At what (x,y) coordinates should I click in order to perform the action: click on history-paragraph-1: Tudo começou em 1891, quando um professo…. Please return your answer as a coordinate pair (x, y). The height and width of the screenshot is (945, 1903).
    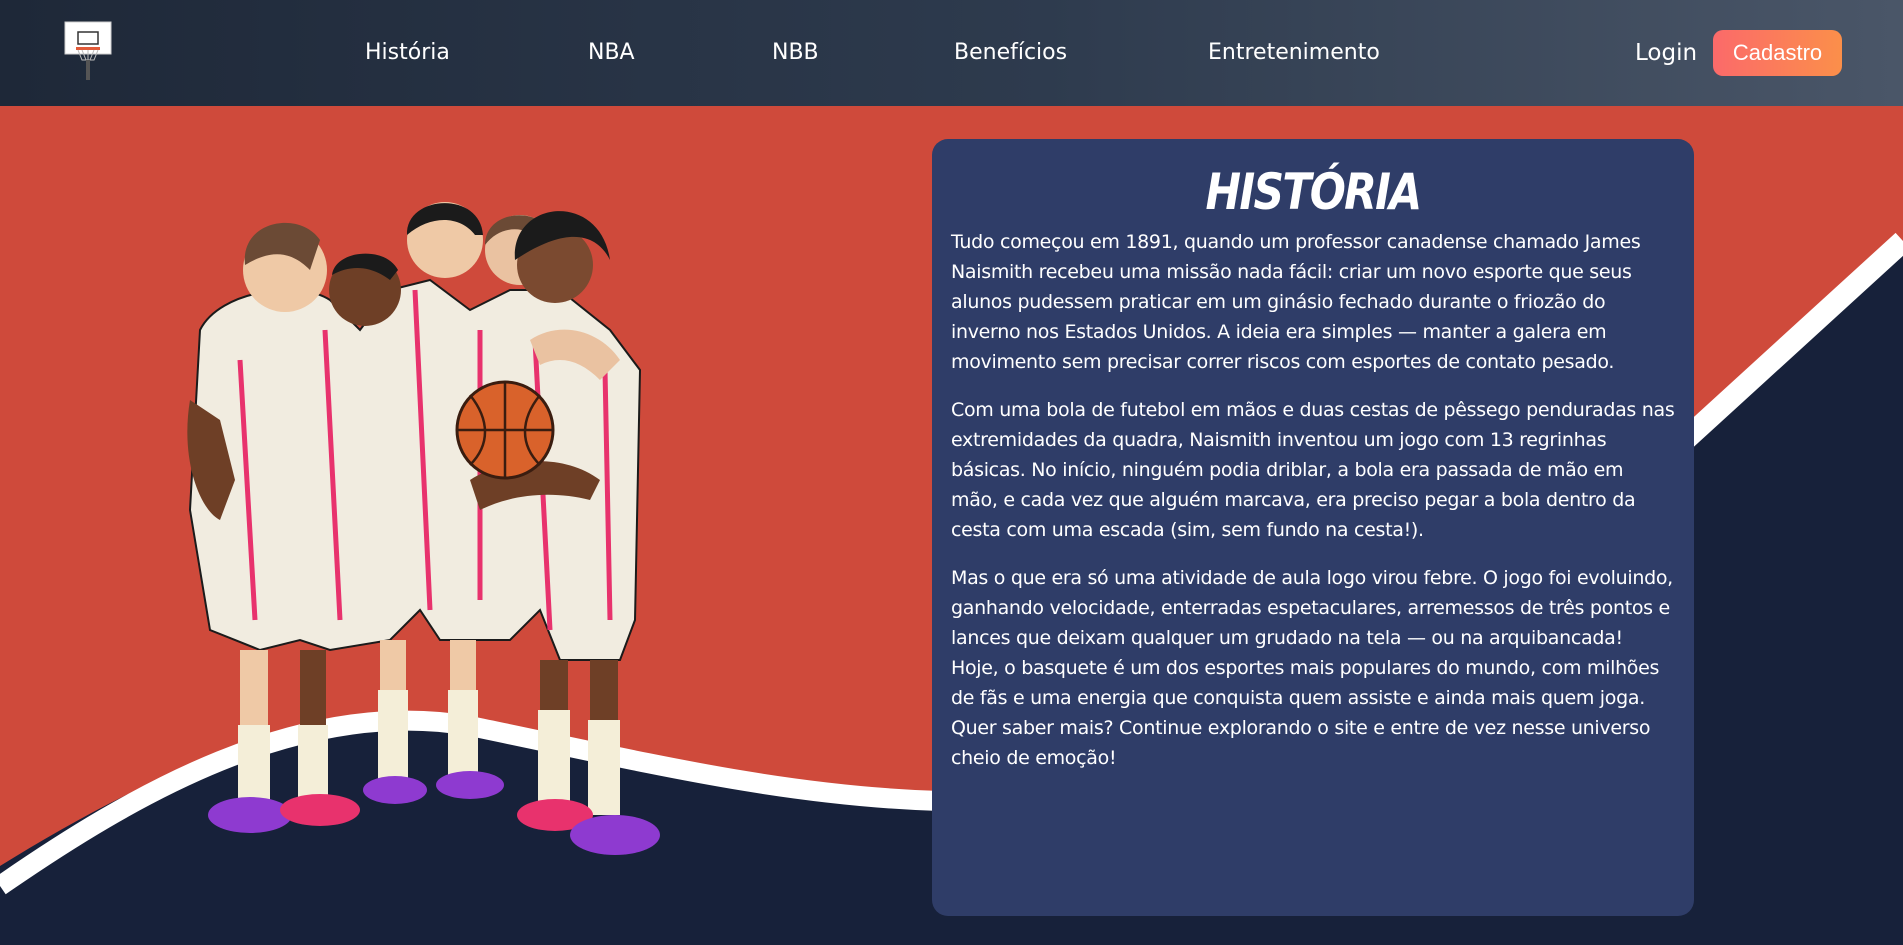
    Looking at the image, I should click on (1296, 302).